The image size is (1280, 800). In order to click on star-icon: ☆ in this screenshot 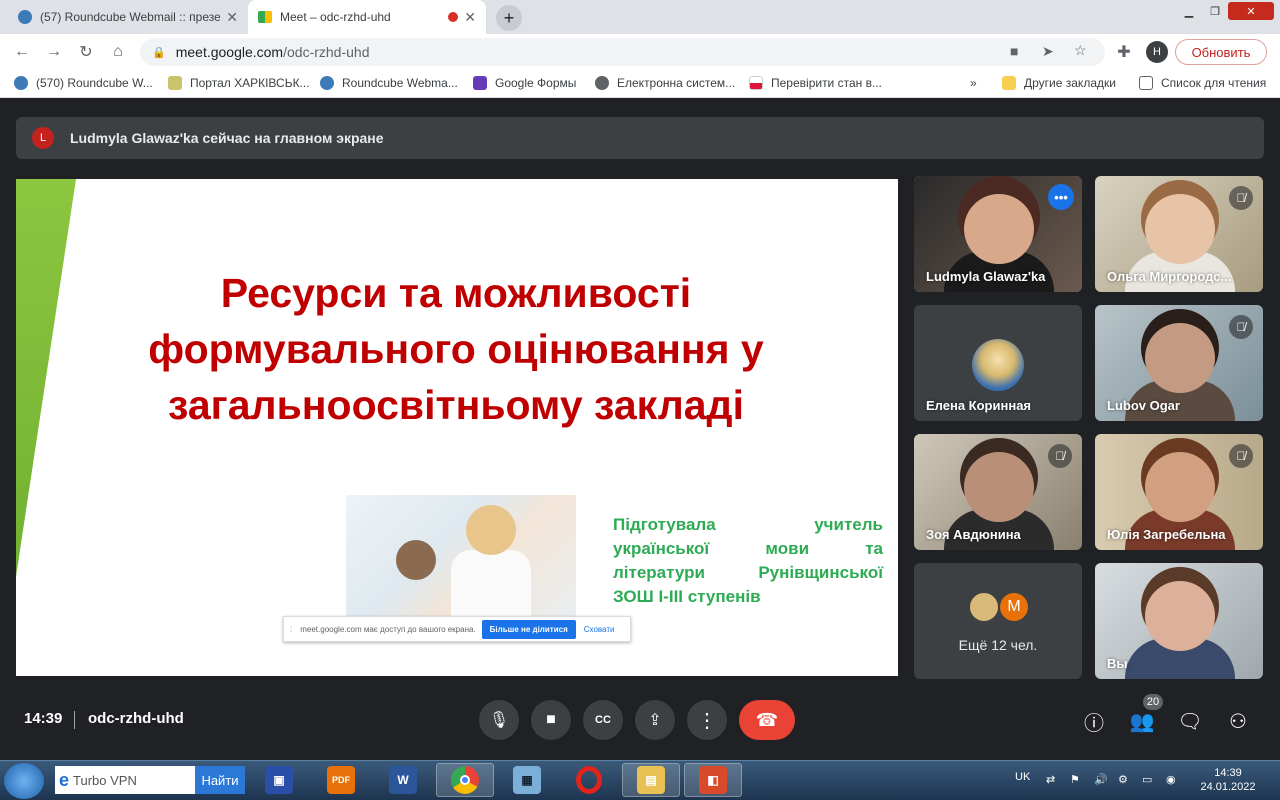, I will do `click(1080, 50)`.